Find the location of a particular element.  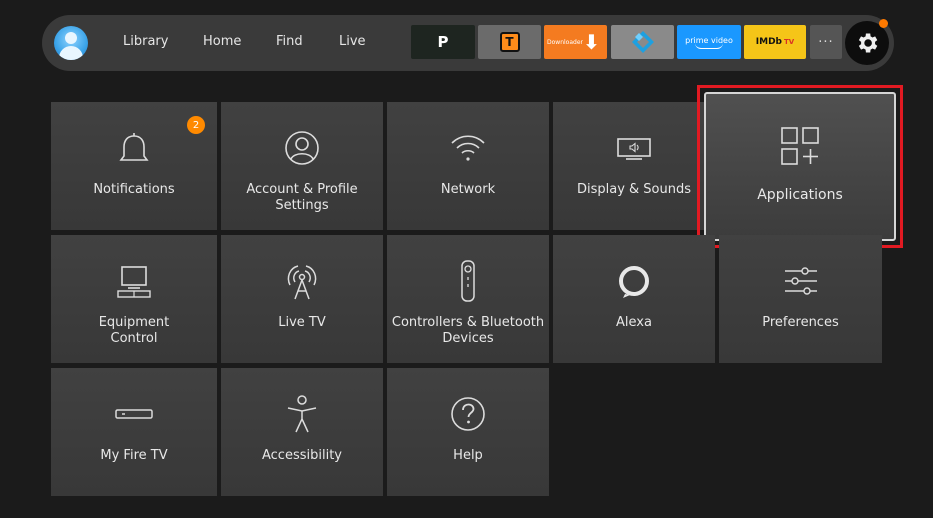

imdb-label: IMDb is located at coordinates (768, 42).